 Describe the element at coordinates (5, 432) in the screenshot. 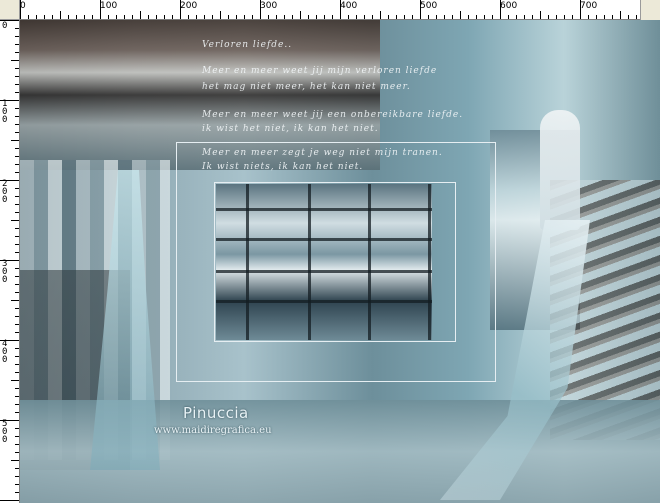

I see `v-ruler-label: 500` at that location.